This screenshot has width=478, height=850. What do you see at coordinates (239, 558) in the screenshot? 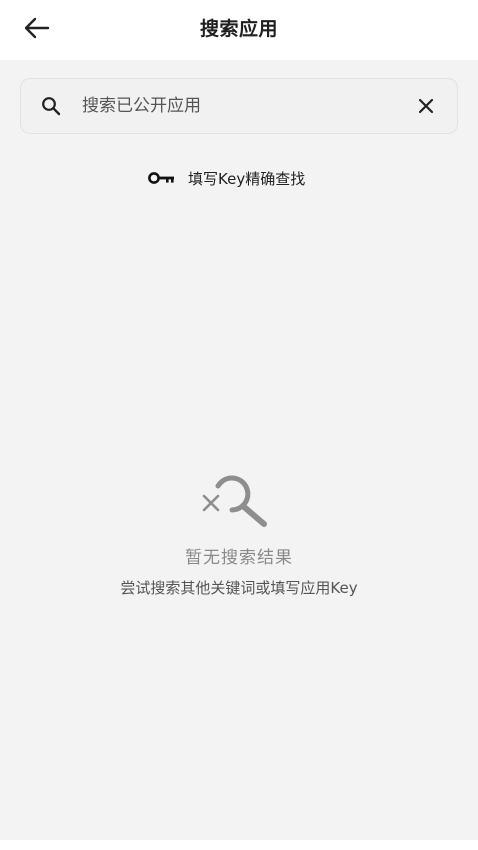
I see `empty-state-title: 暂无搜索结果` at bounding box center [239, 558].